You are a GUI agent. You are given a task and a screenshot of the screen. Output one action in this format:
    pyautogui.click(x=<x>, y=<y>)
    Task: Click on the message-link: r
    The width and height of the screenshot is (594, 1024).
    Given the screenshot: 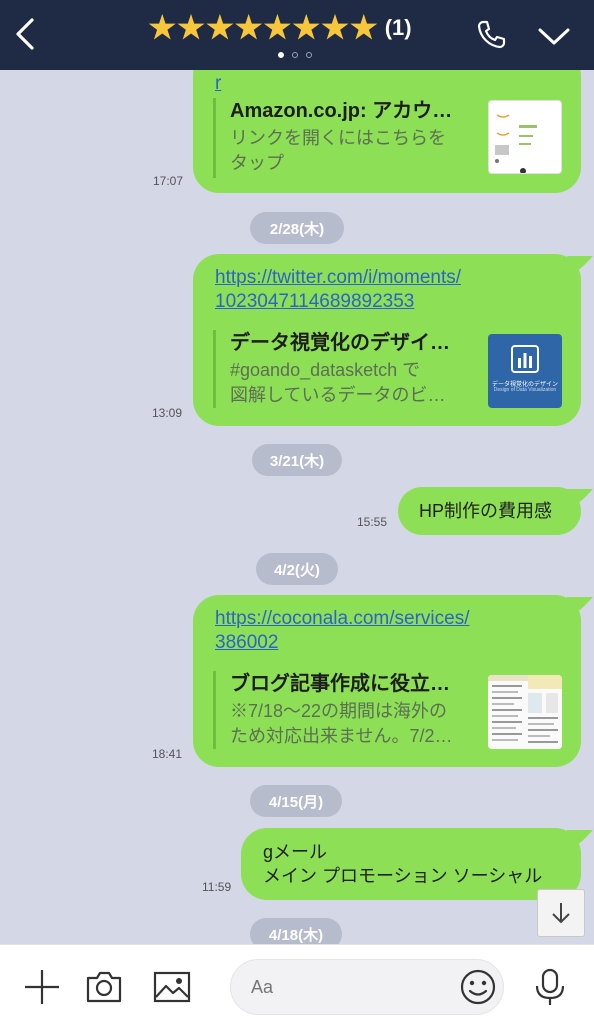 What is the action you would take?
    pyautogui.click(x=218, y=84)
    